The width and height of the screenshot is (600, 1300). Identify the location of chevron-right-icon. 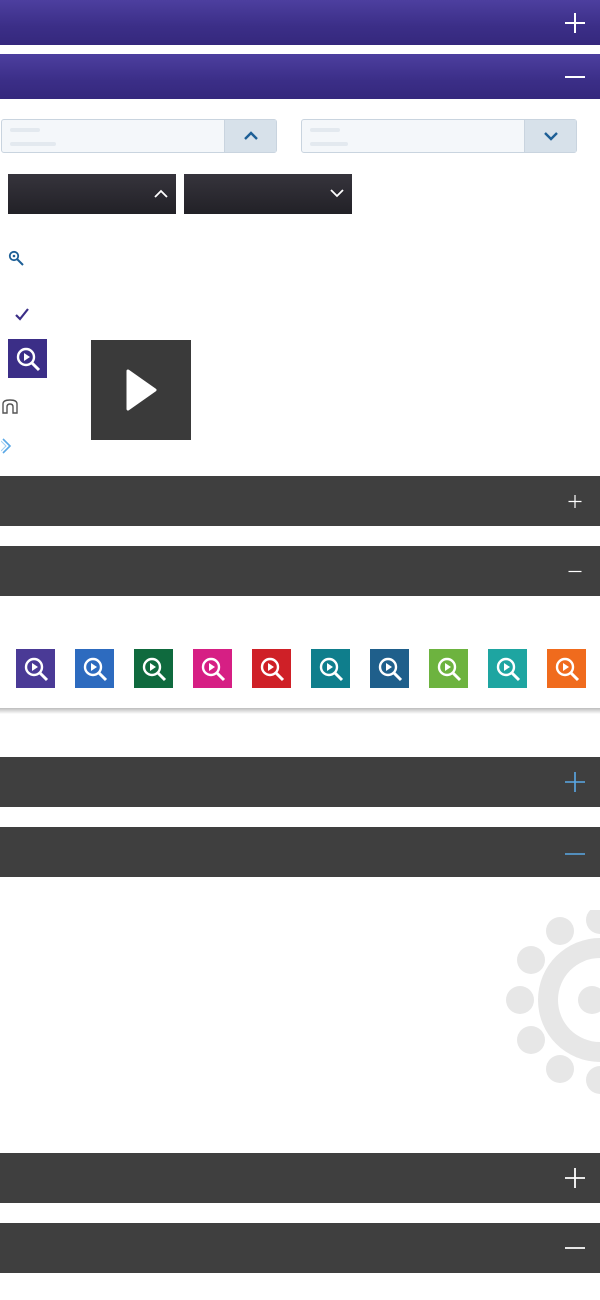
(7, 448).